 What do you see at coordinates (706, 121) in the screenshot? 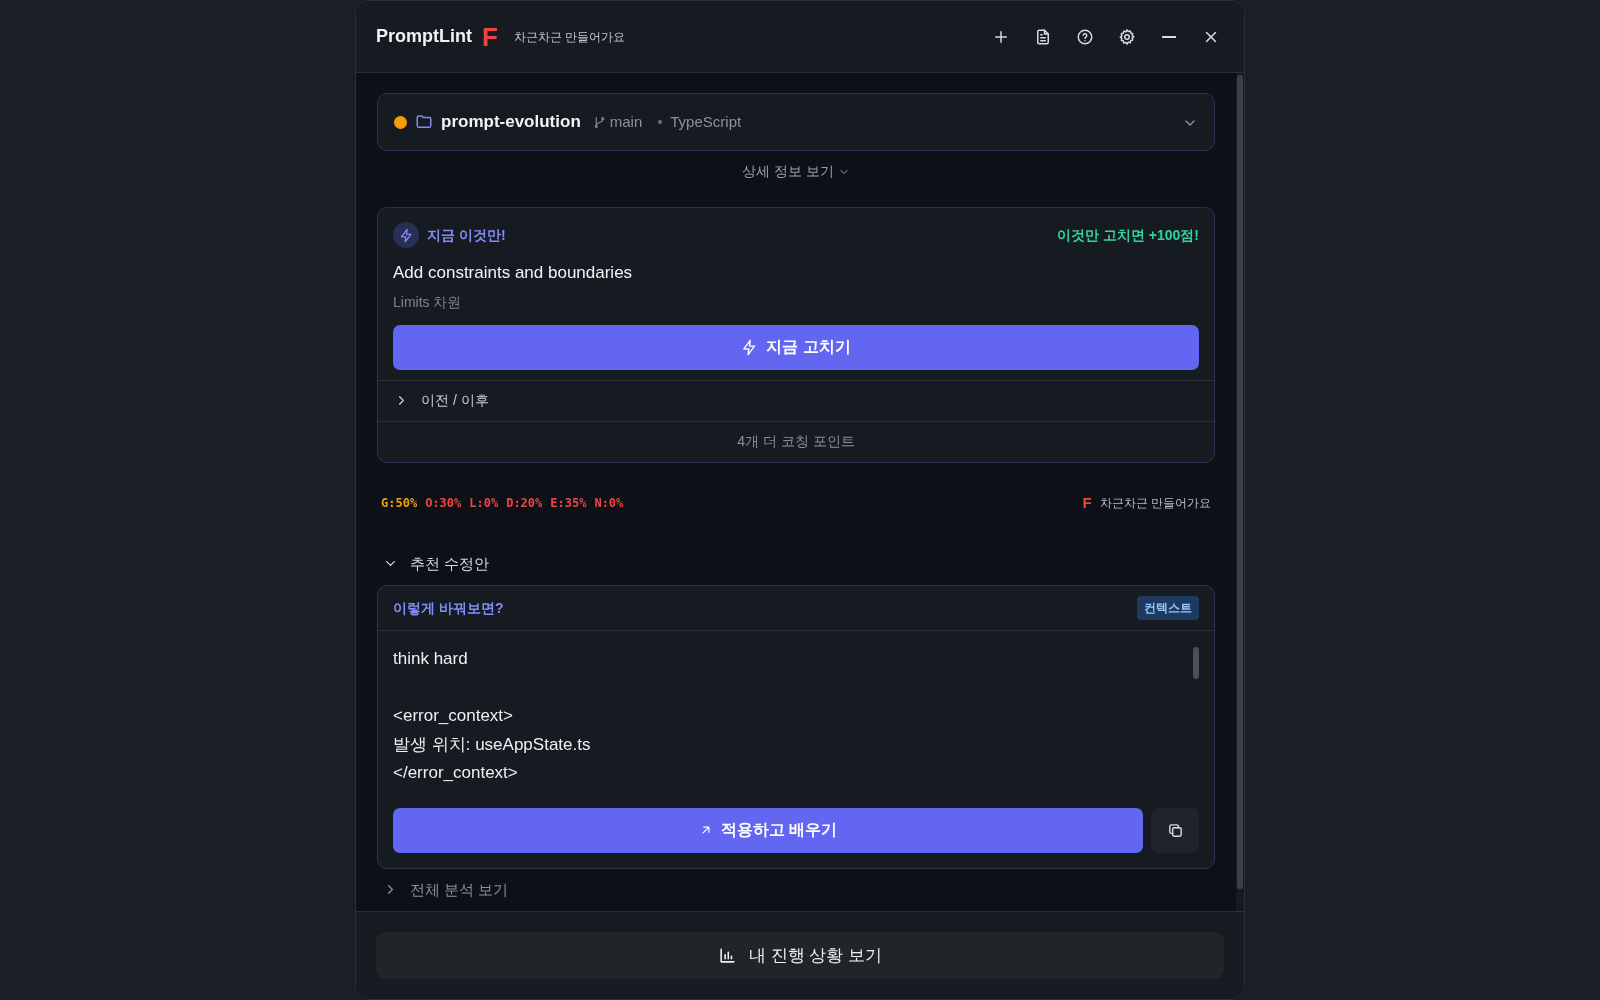
I see `language-label: TypeScript` at bounding box center [706, 121].